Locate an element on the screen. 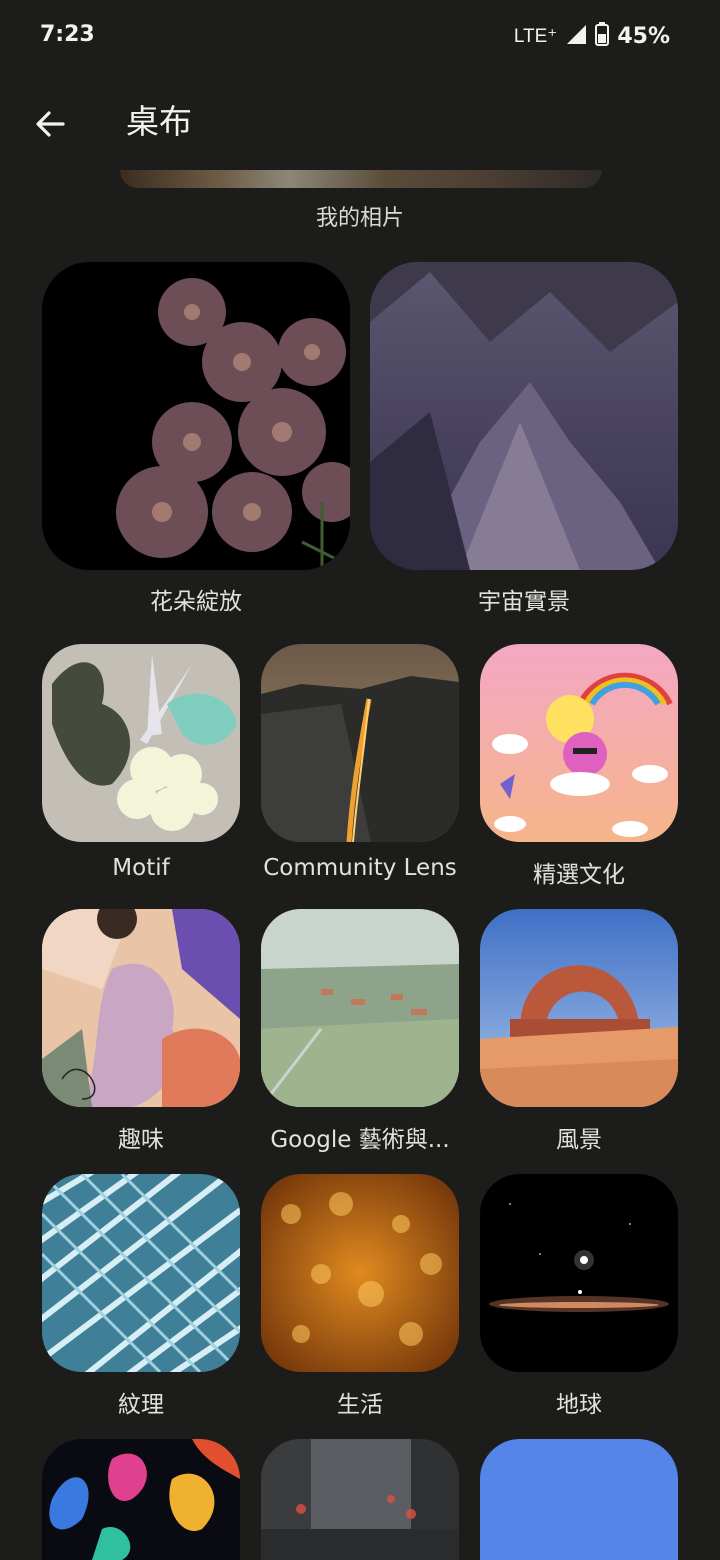 The height and width of the screenshot is (1560, 720). status-icons: LTE⁺ 45% is located at coordinates (592, 36).